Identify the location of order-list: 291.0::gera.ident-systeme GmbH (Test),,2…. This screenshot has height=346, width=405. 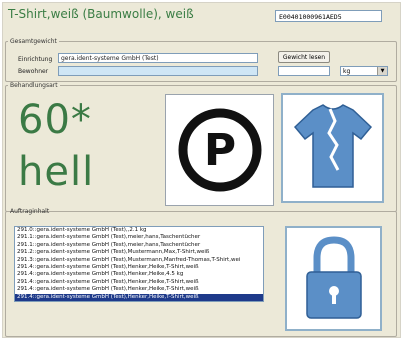
(139, 264).